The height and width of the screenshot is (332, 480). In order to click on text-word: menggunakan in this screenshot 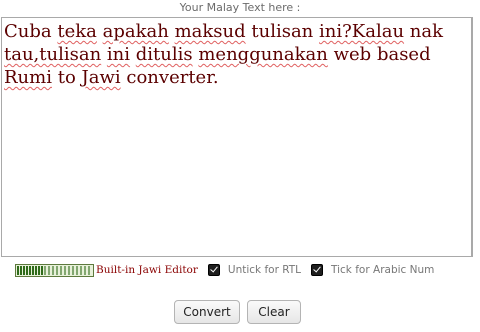, I will do `click(263, 54)`.